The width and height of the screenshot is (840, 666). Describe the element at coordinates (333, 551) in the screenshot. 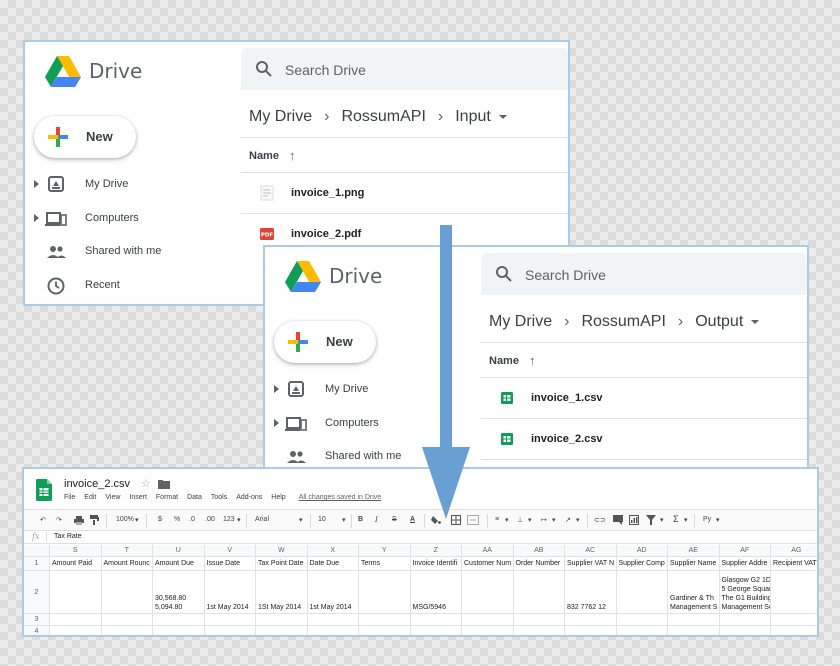

I see `column-header: X` at that location.